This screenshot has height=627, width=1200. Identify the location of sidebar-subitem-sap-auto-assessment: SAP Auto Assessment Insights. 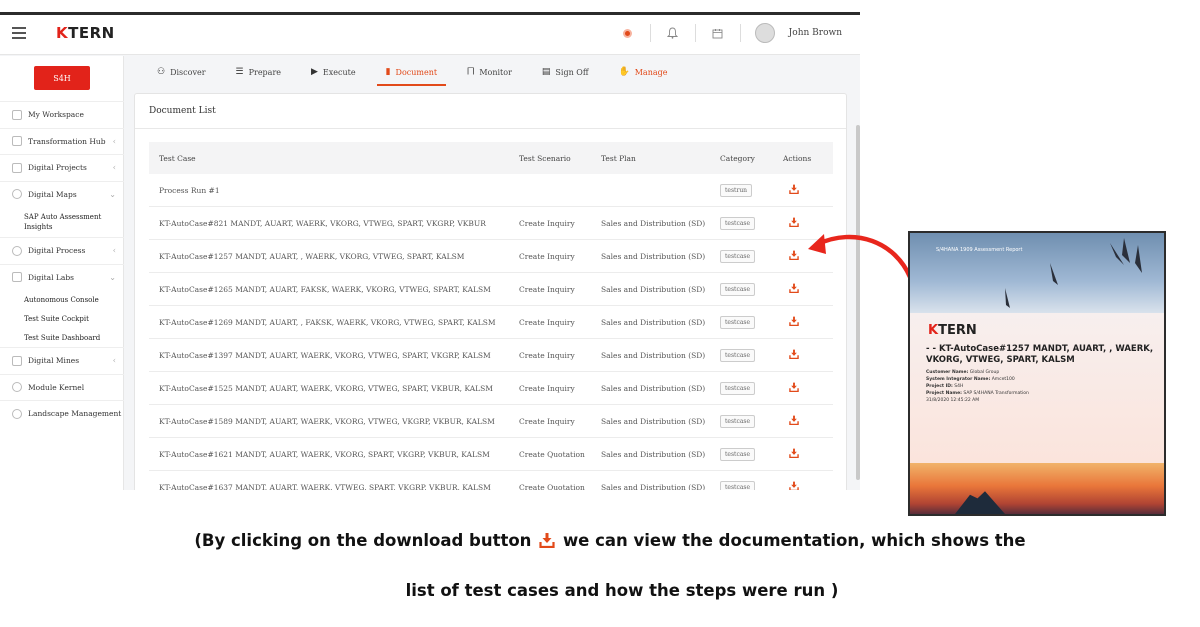
(62, 222).